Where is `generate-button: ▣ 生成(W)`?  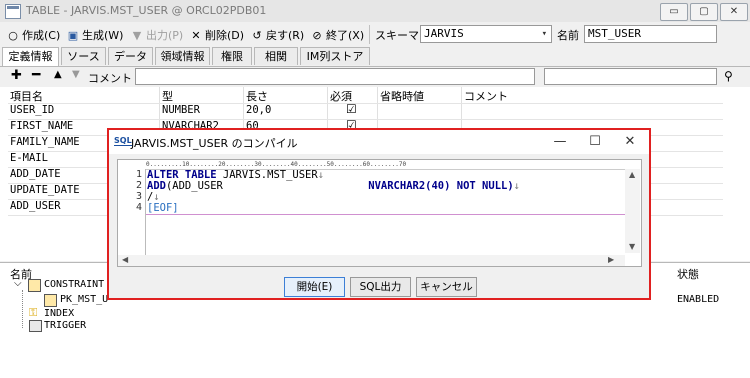
generate-button: ▣ 生成(W) is located at coordinates (95, 35).